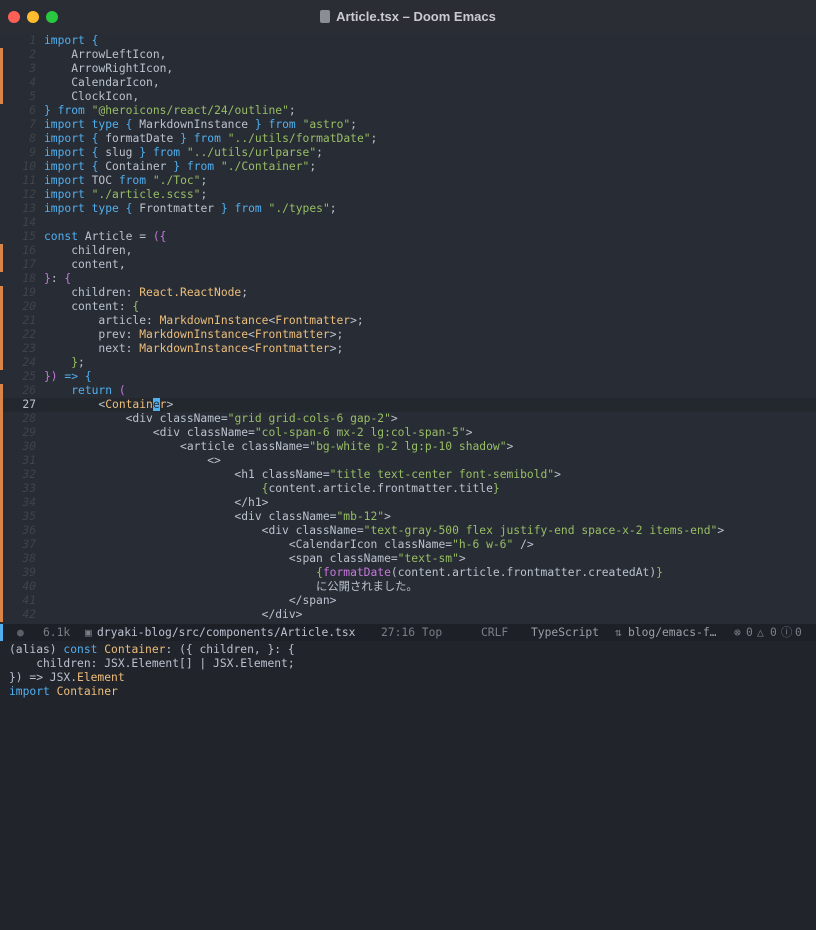  Describe the element at coordinates (428, 558) in the screenshot. I see `code-token: "text-sm"` at that location.